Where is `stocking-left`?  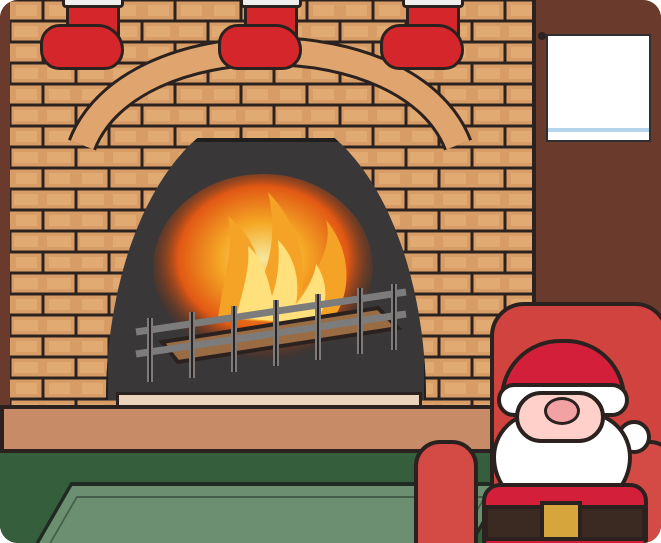 stocking-left is located at coordinates (87, 37).